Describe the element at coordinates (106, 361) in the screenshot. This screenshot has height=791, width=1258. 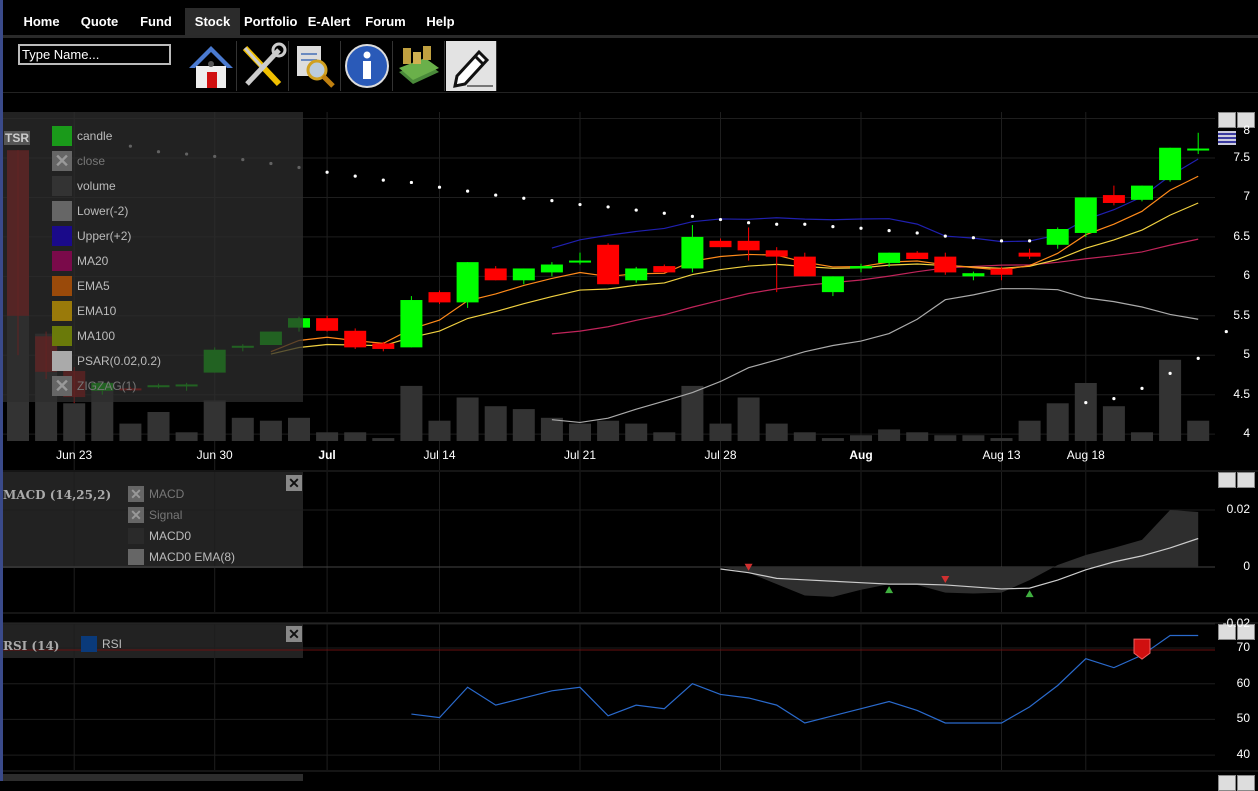
I see `legend-item-psar-0-02-0-2: PSAR(0.02,0.2)` at that location.